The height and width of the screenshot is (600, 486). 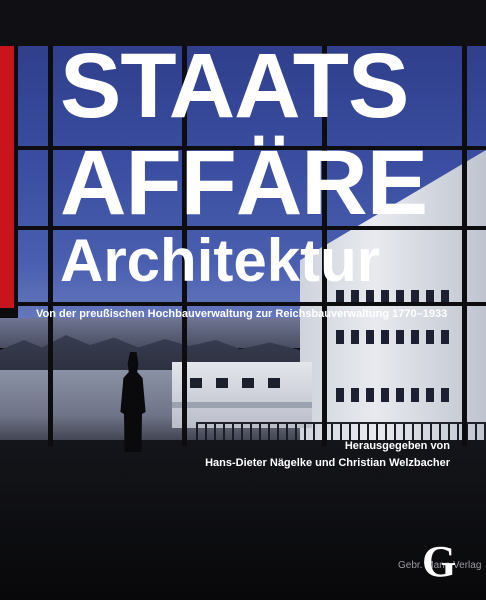 What do you see at coordinates (7, 177) in the screenshot?
I see `red-accent-bar` at bounding box center [7, 177].